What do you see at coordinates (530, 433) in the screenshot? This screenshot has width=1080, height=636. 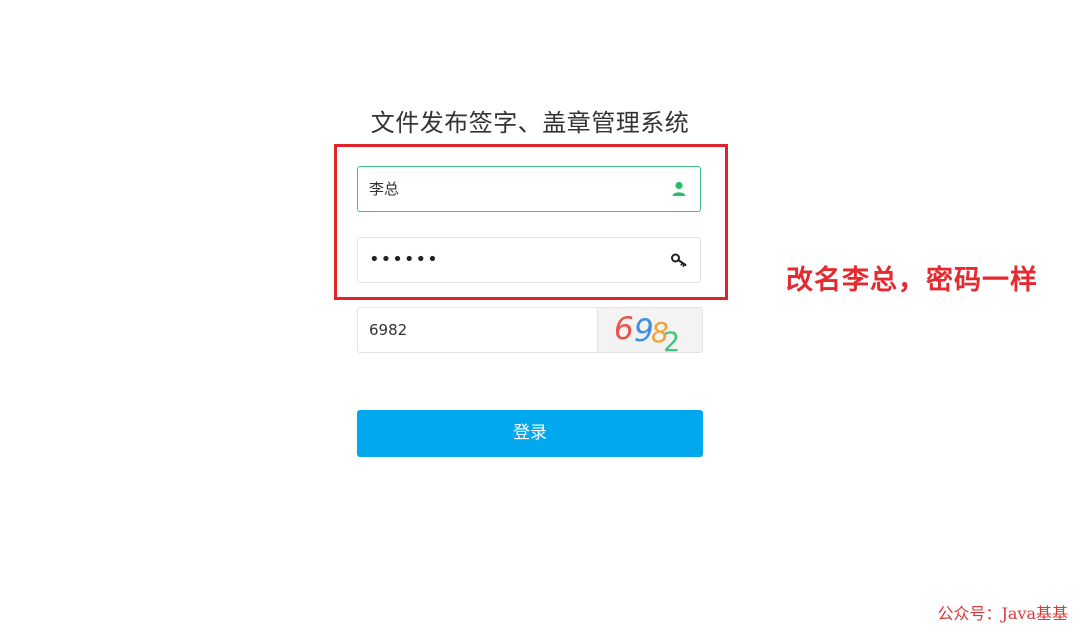 I see `login-button: 登录` at bounding box center [530, 433].